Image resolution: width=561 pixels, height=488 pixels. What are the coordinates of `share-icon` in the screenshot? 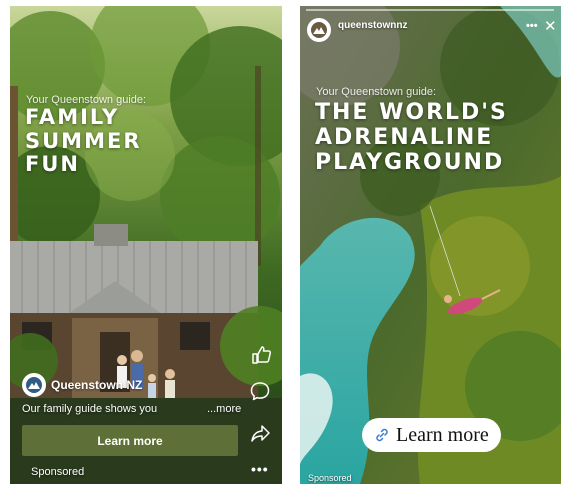 It's located at (260, 433).